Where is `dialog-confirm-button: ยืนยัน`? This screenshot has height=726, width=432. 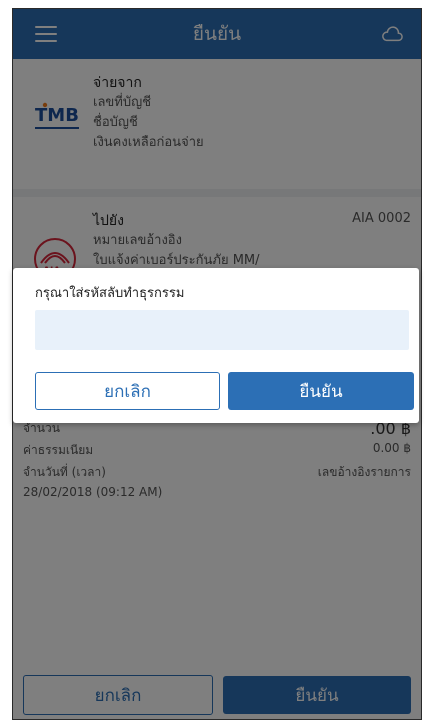 dialog-confirm-button: ยืนยัน is located at coordinates (321, 391).